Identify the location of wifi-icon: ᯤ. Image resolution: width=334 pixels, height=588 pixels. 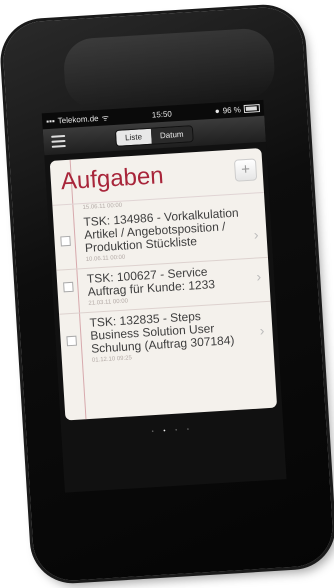
(105, 117).